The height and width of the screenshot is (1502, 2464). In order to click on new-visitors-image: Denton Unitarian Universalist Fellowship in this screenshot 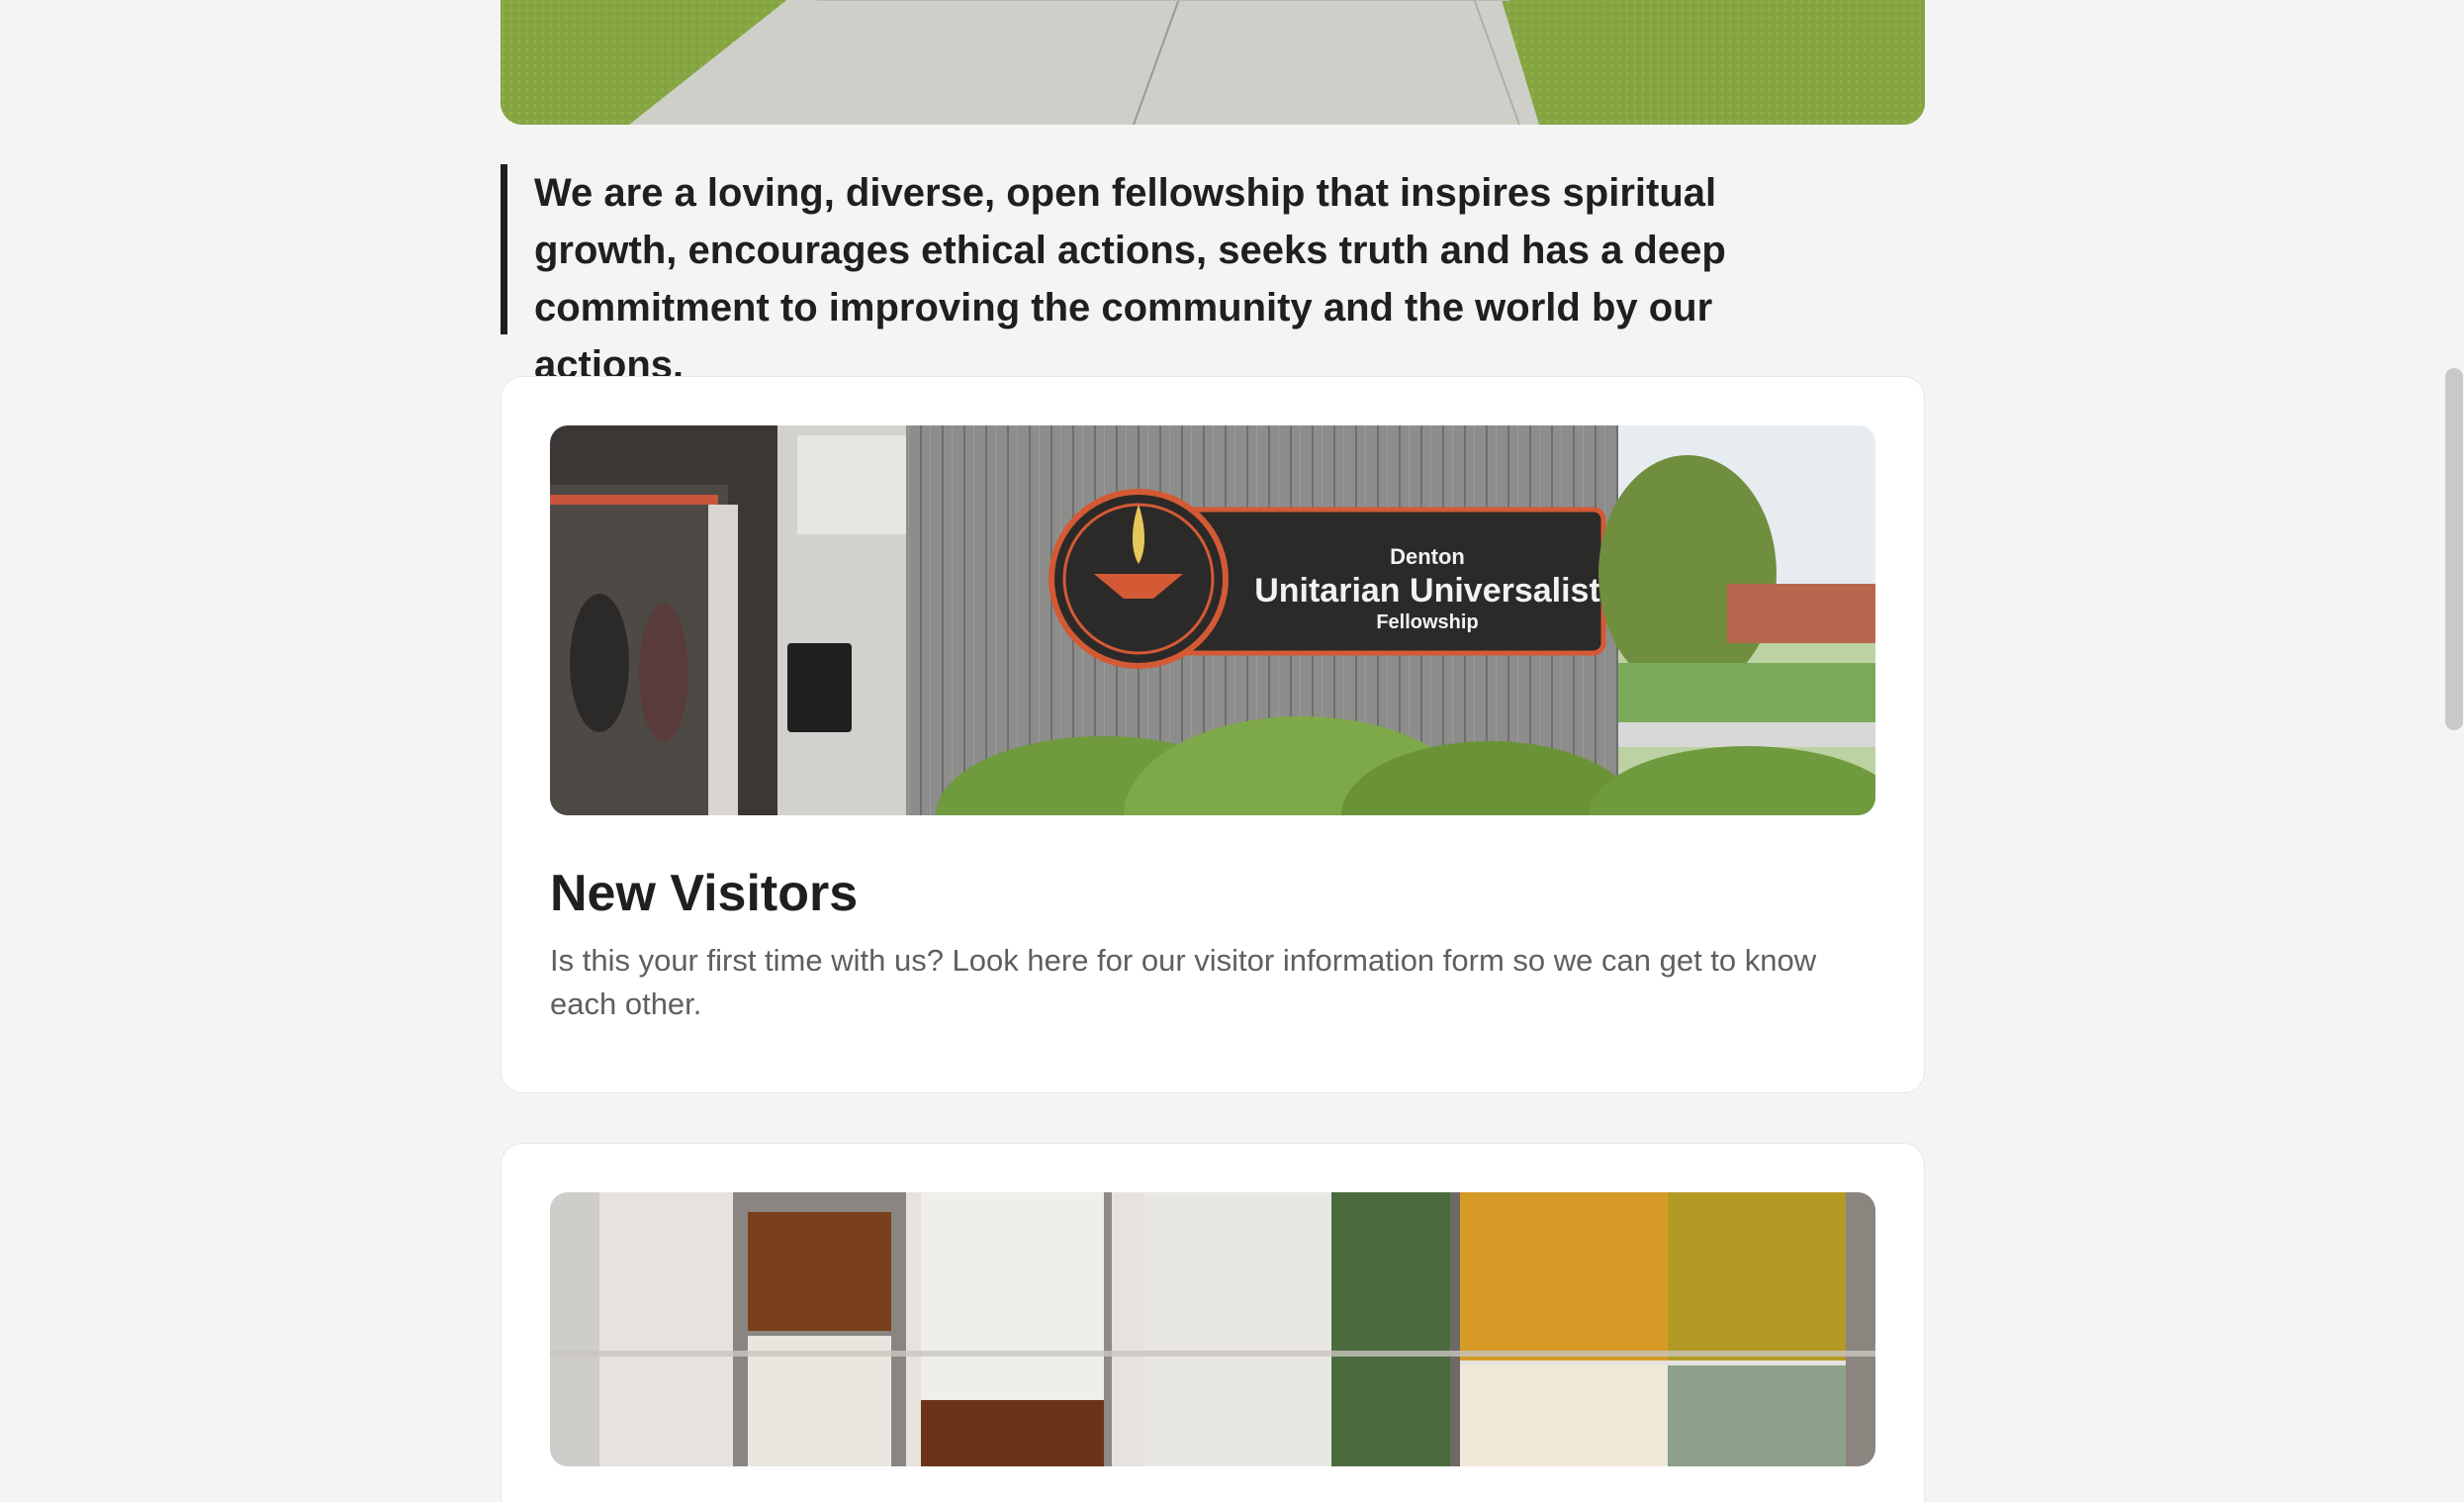, I will do `click(1212, 620)`.